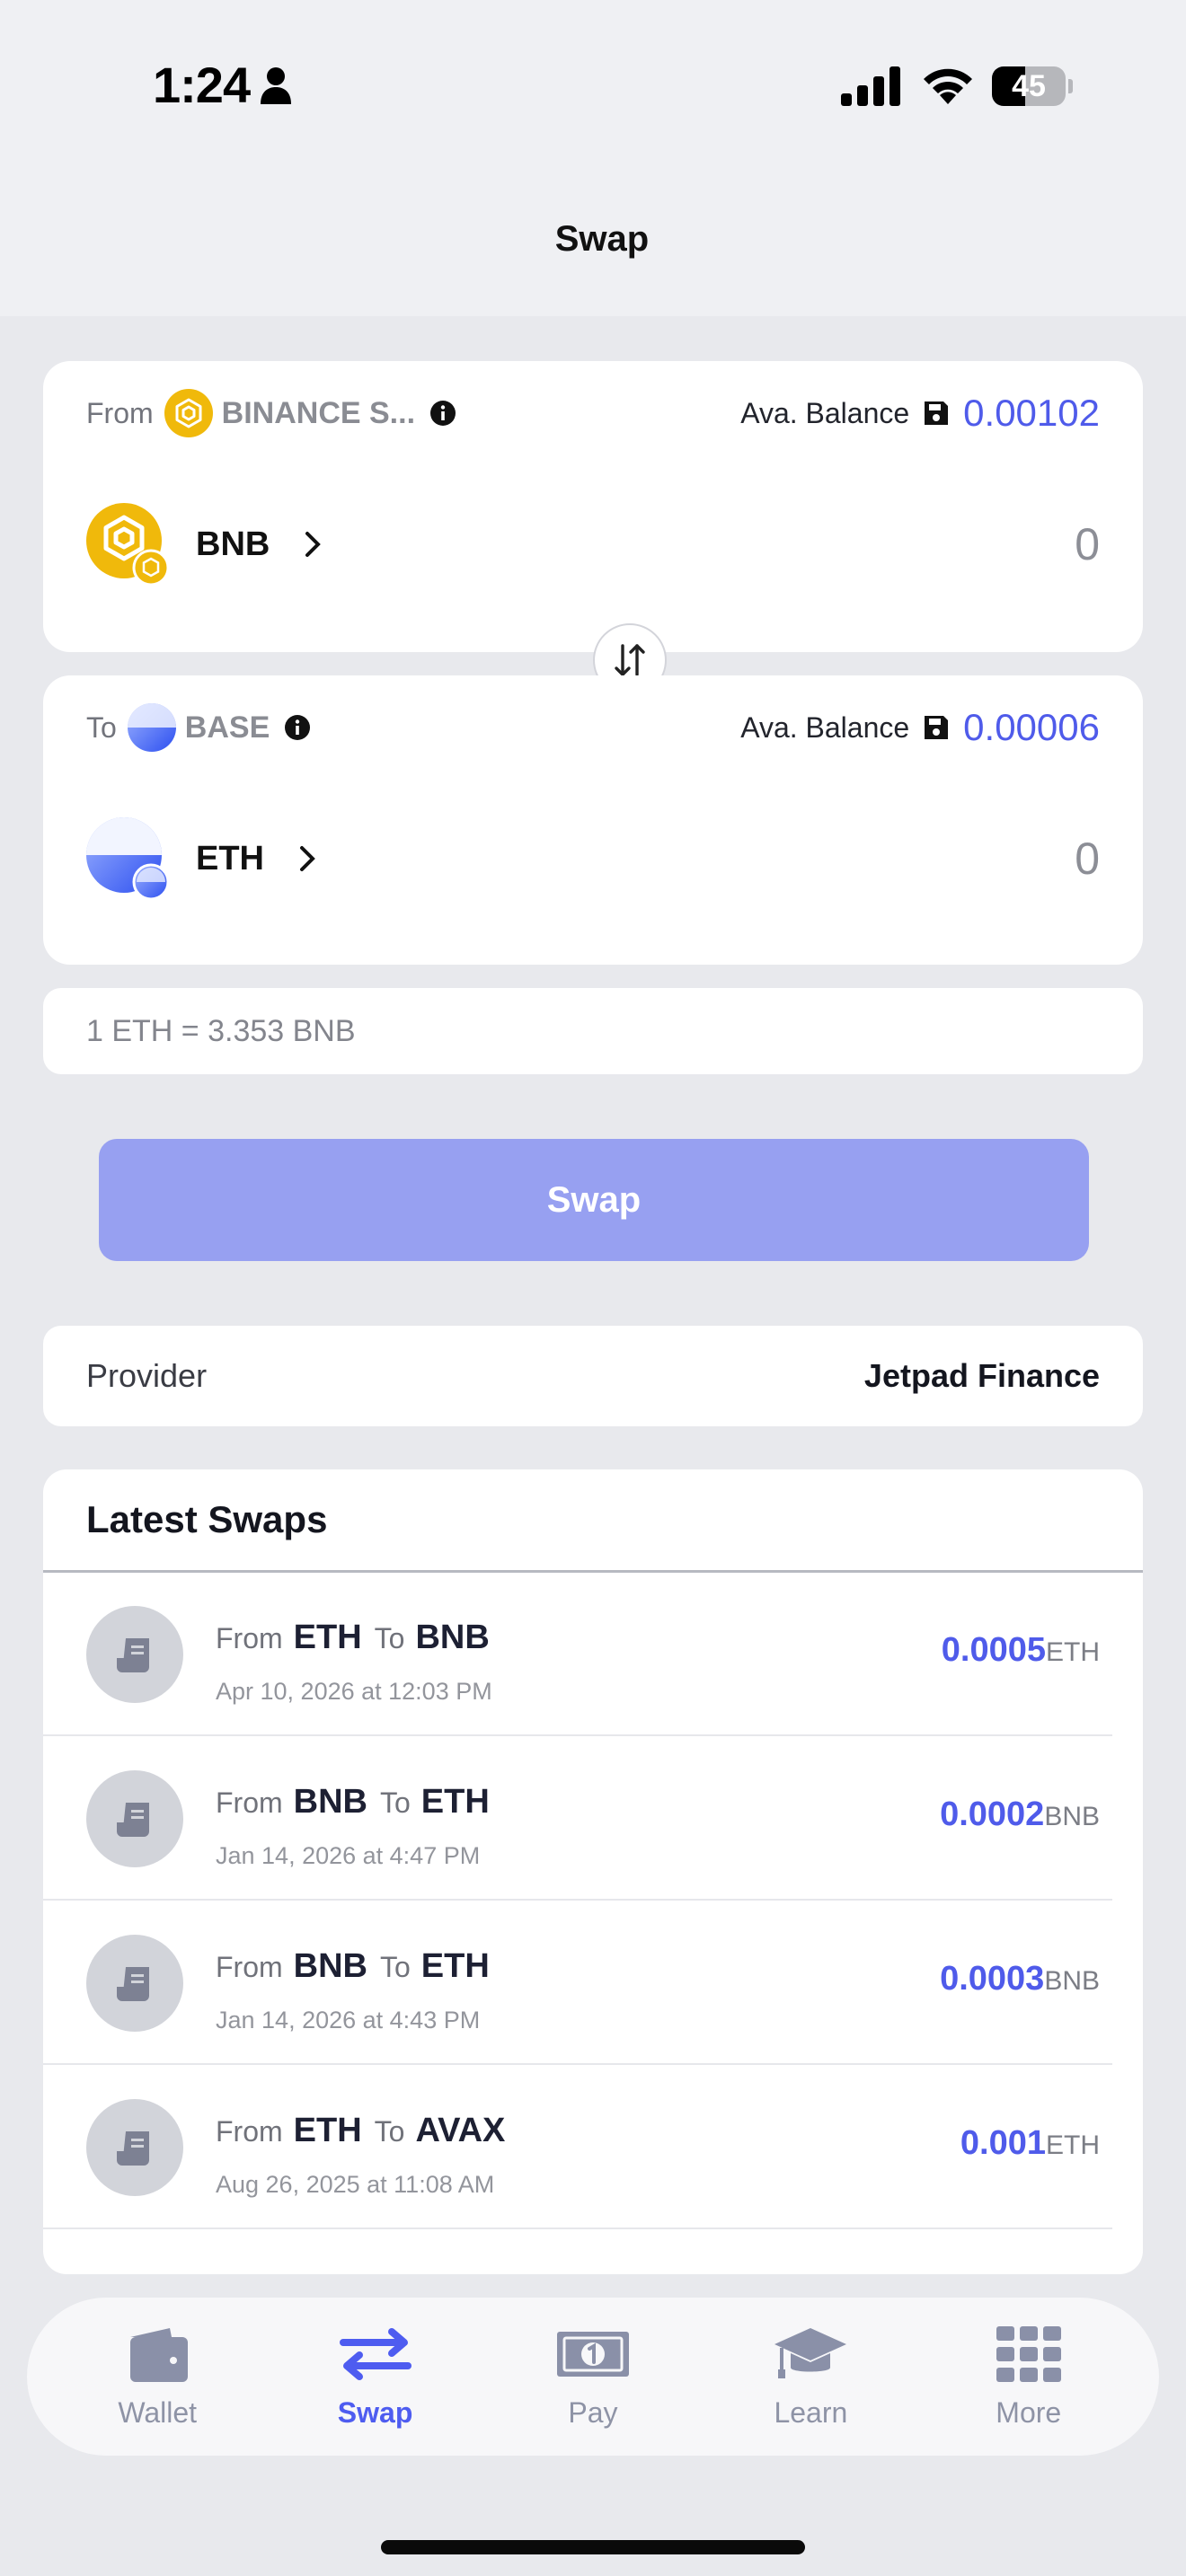 The image size is (1186, 2576). I want to click on to-balance-value: 0.00006, so click(1031, 727).